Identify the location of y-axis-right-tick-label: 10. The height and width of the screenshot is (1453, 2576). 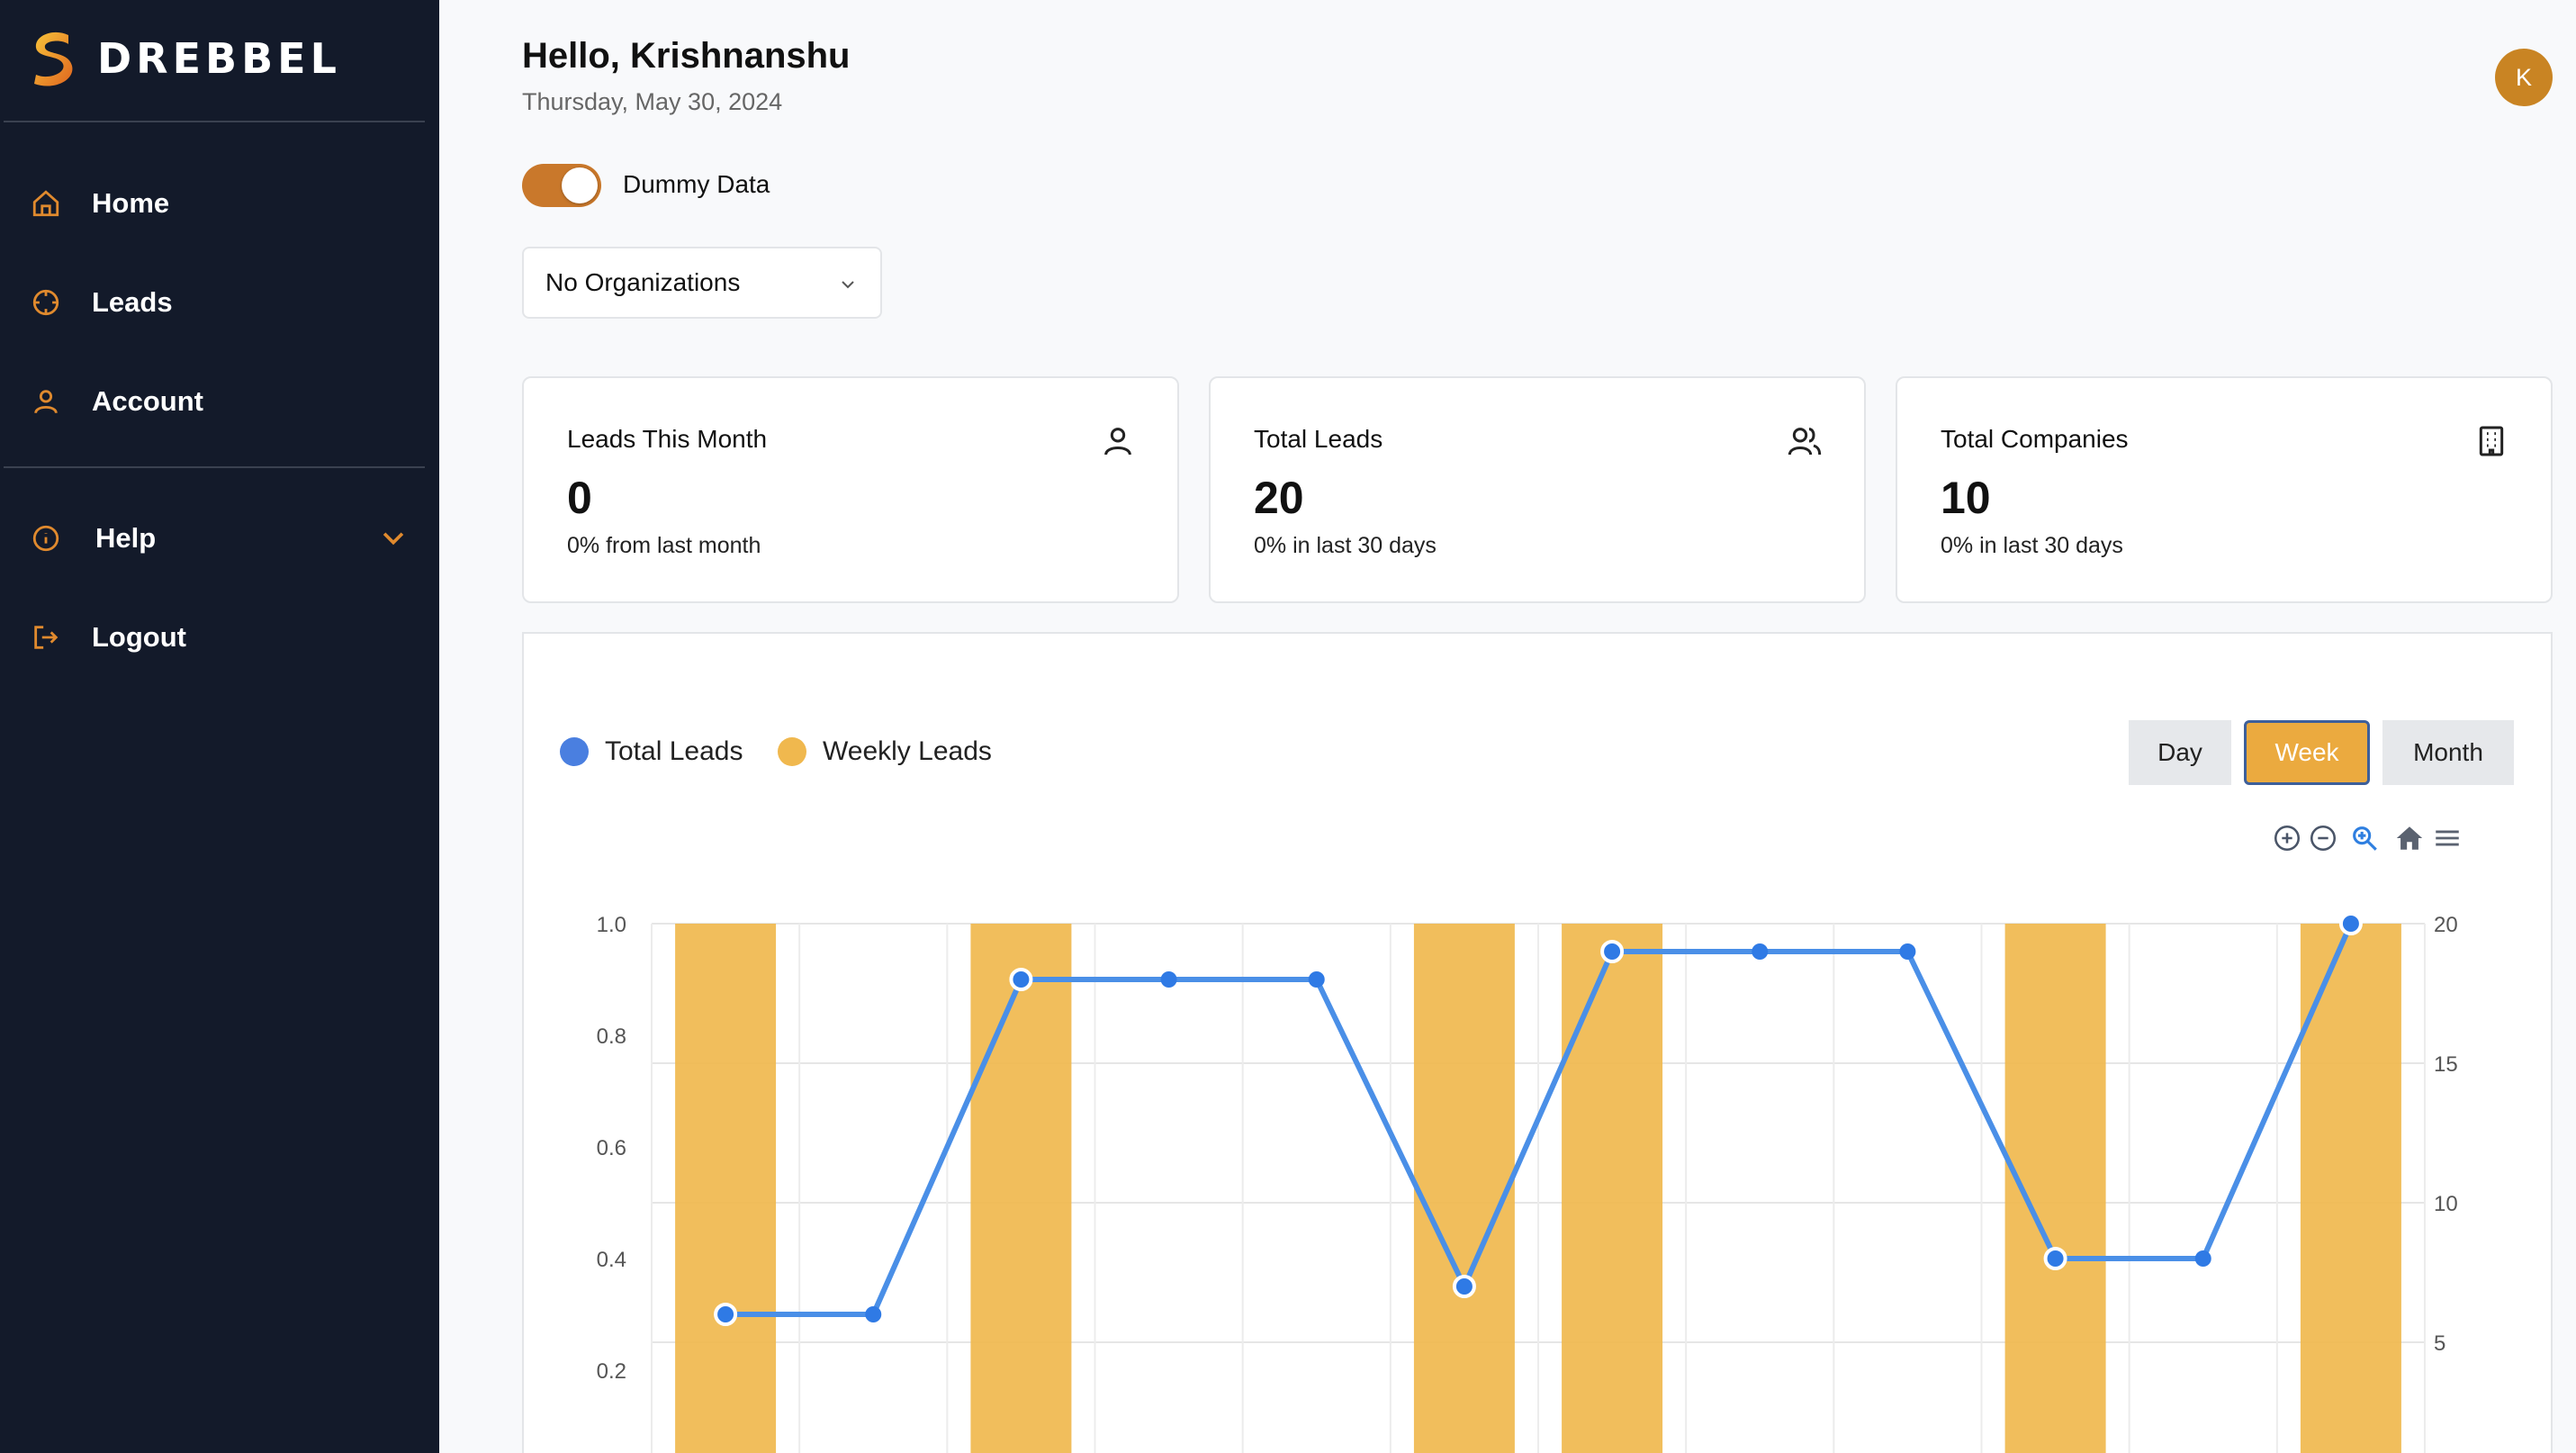
(2446, 1204).